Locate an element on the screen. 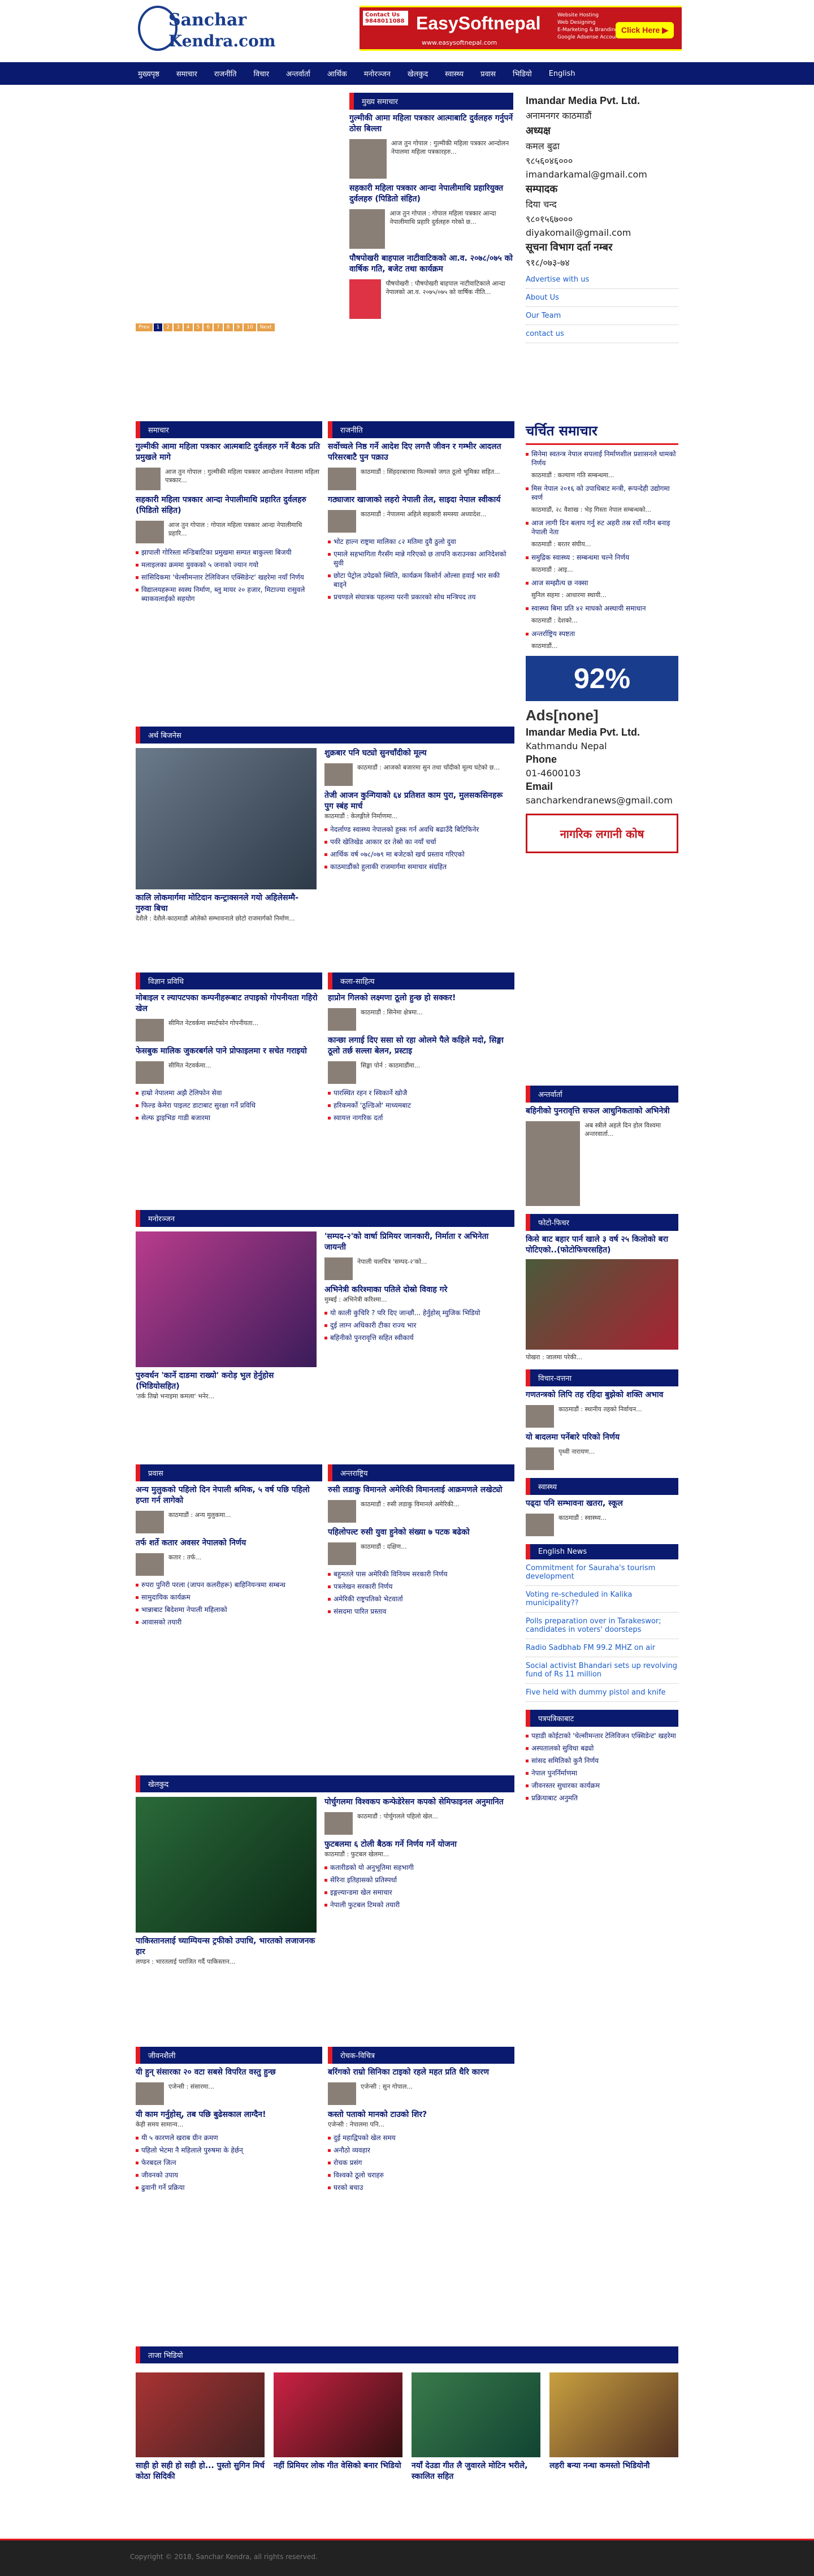 This screenshot has width=814, height=2576. list-item: नेपाली फुटबल टिमको तयारी is located at coordinates (417, 1904).